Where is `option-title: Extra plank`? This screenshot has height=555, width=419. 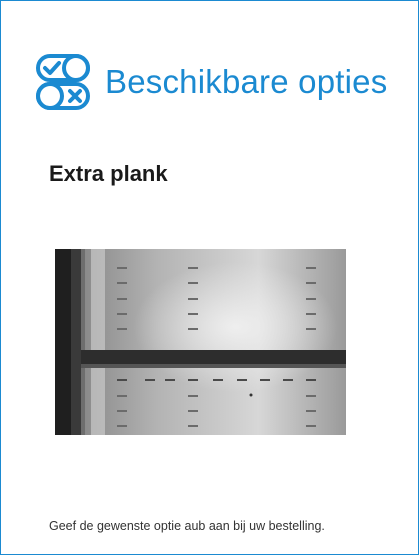
option-title: Extra plank is located at coordinates (108, 173).